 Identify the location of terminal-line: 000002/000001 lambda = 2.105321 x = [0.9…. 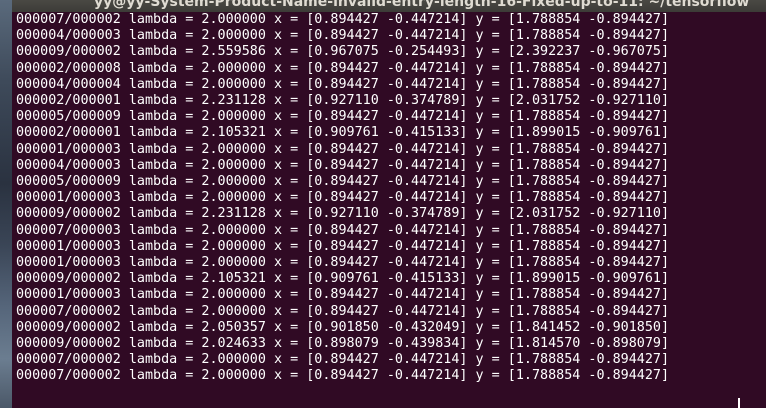
(343, 133).